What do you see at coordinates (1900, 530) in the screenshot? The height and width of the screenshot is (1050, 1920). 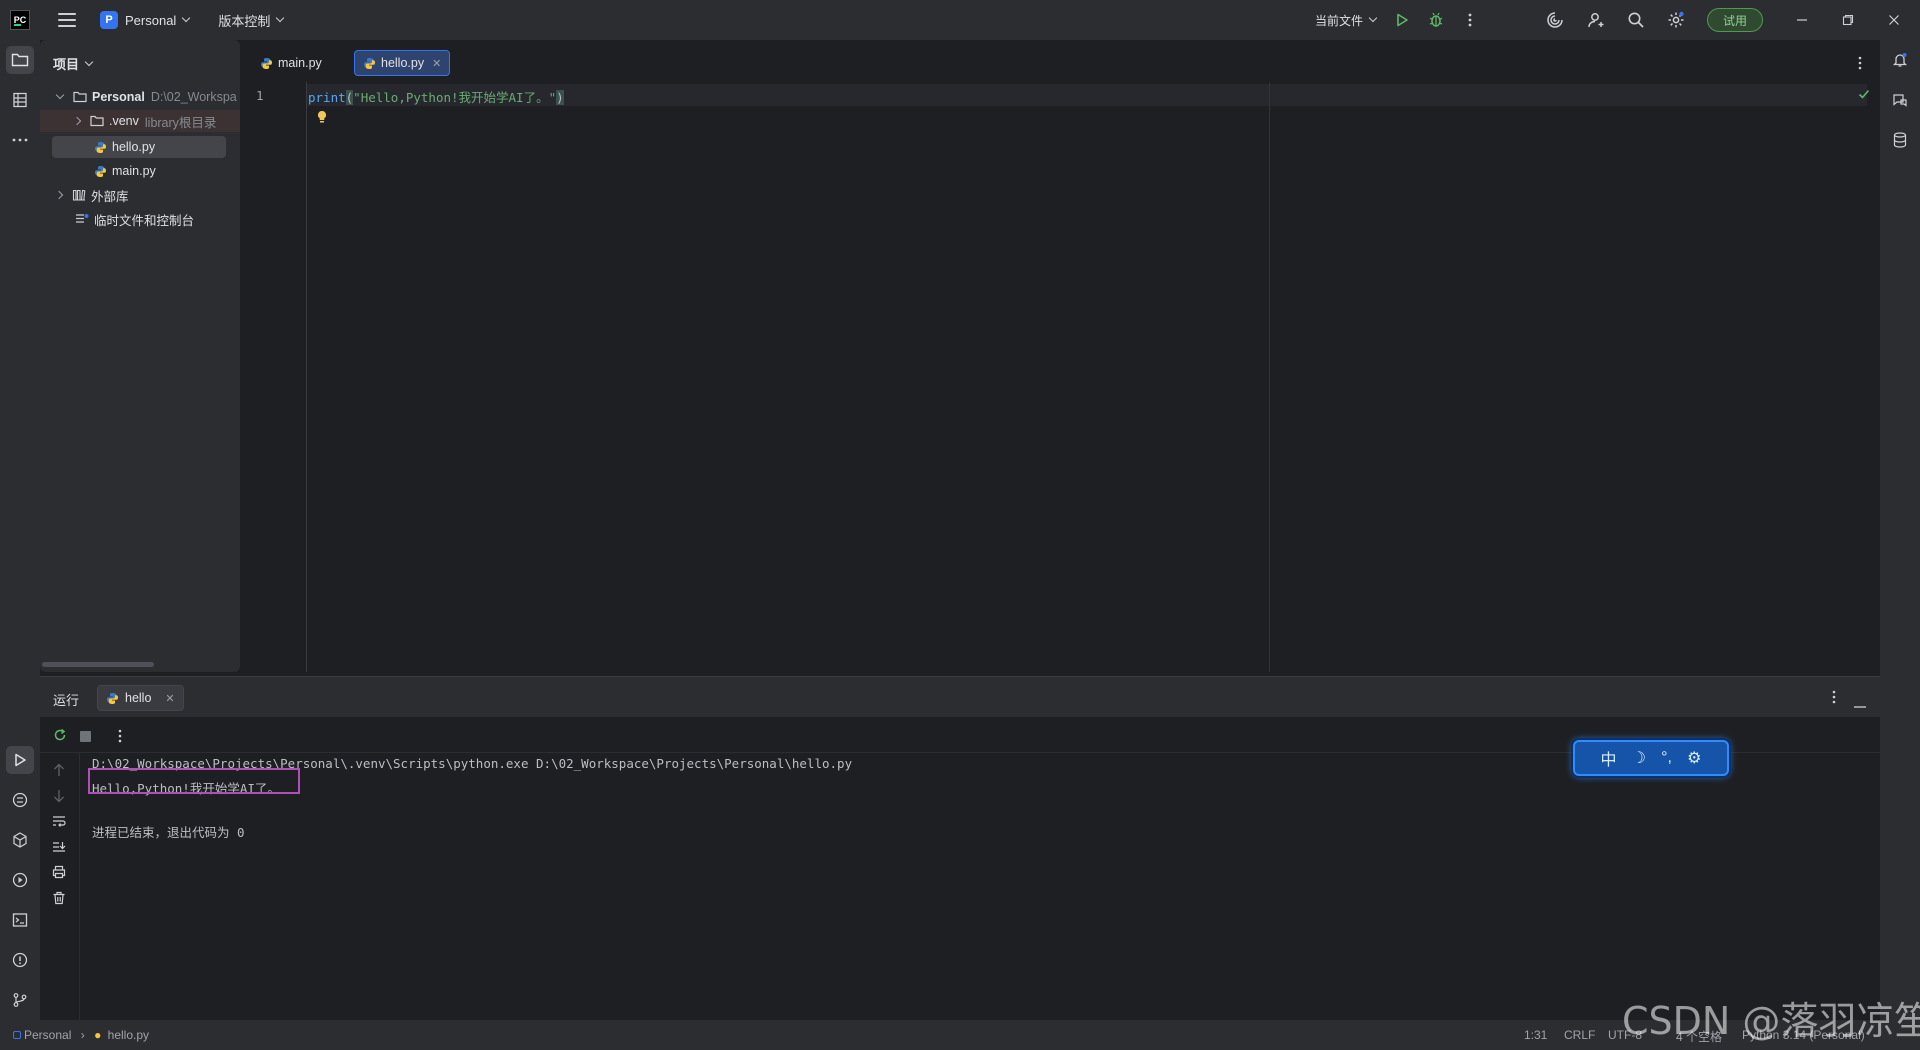 I see `right-tool-strip` at bounding box center [1900, 530].